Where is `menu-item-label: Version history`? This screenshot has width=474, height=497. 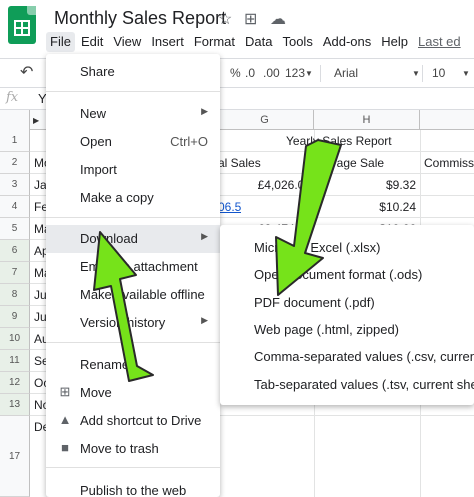 menu-item-label: Version history is located at coordinates (123, 322).